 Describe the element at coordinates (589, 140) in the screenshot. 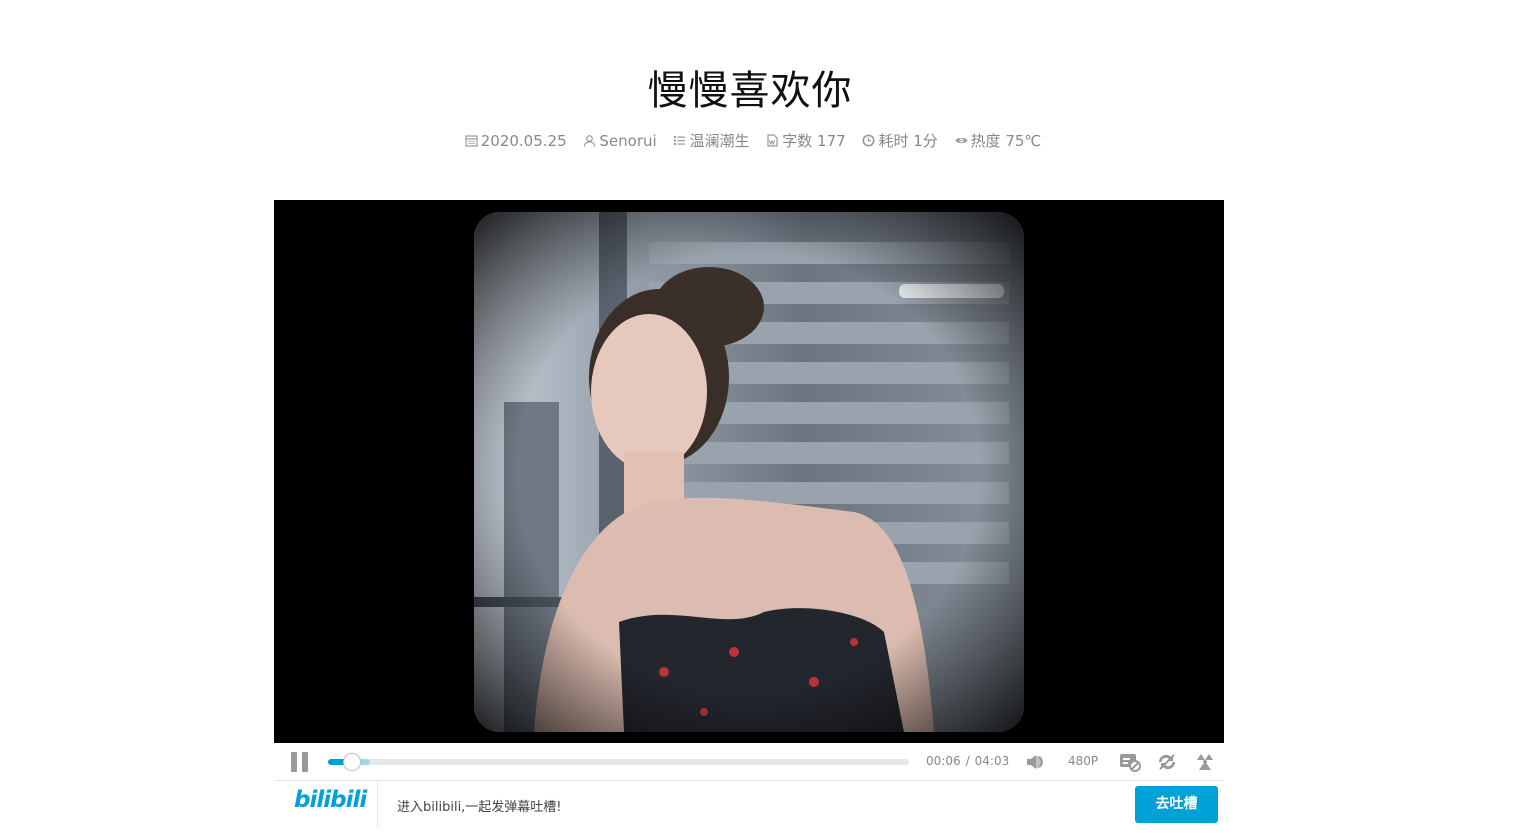

I see `user-icon` at that location.